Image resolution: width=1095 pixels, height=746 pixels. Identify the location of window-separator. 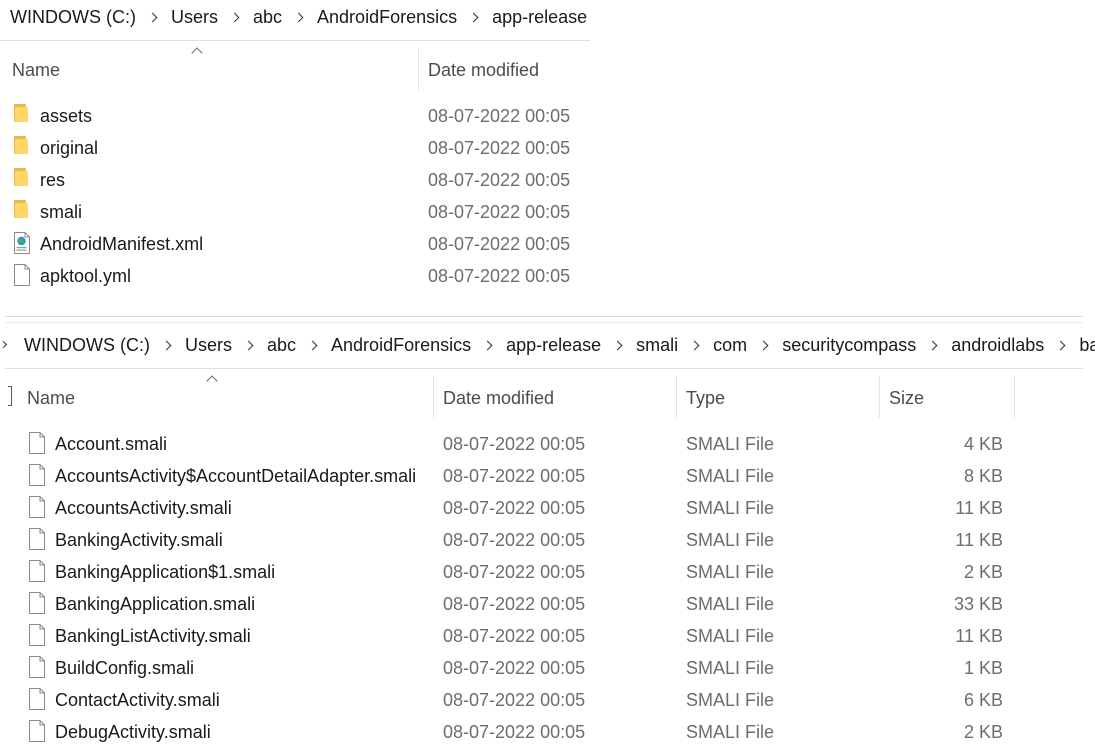
(544, 322).